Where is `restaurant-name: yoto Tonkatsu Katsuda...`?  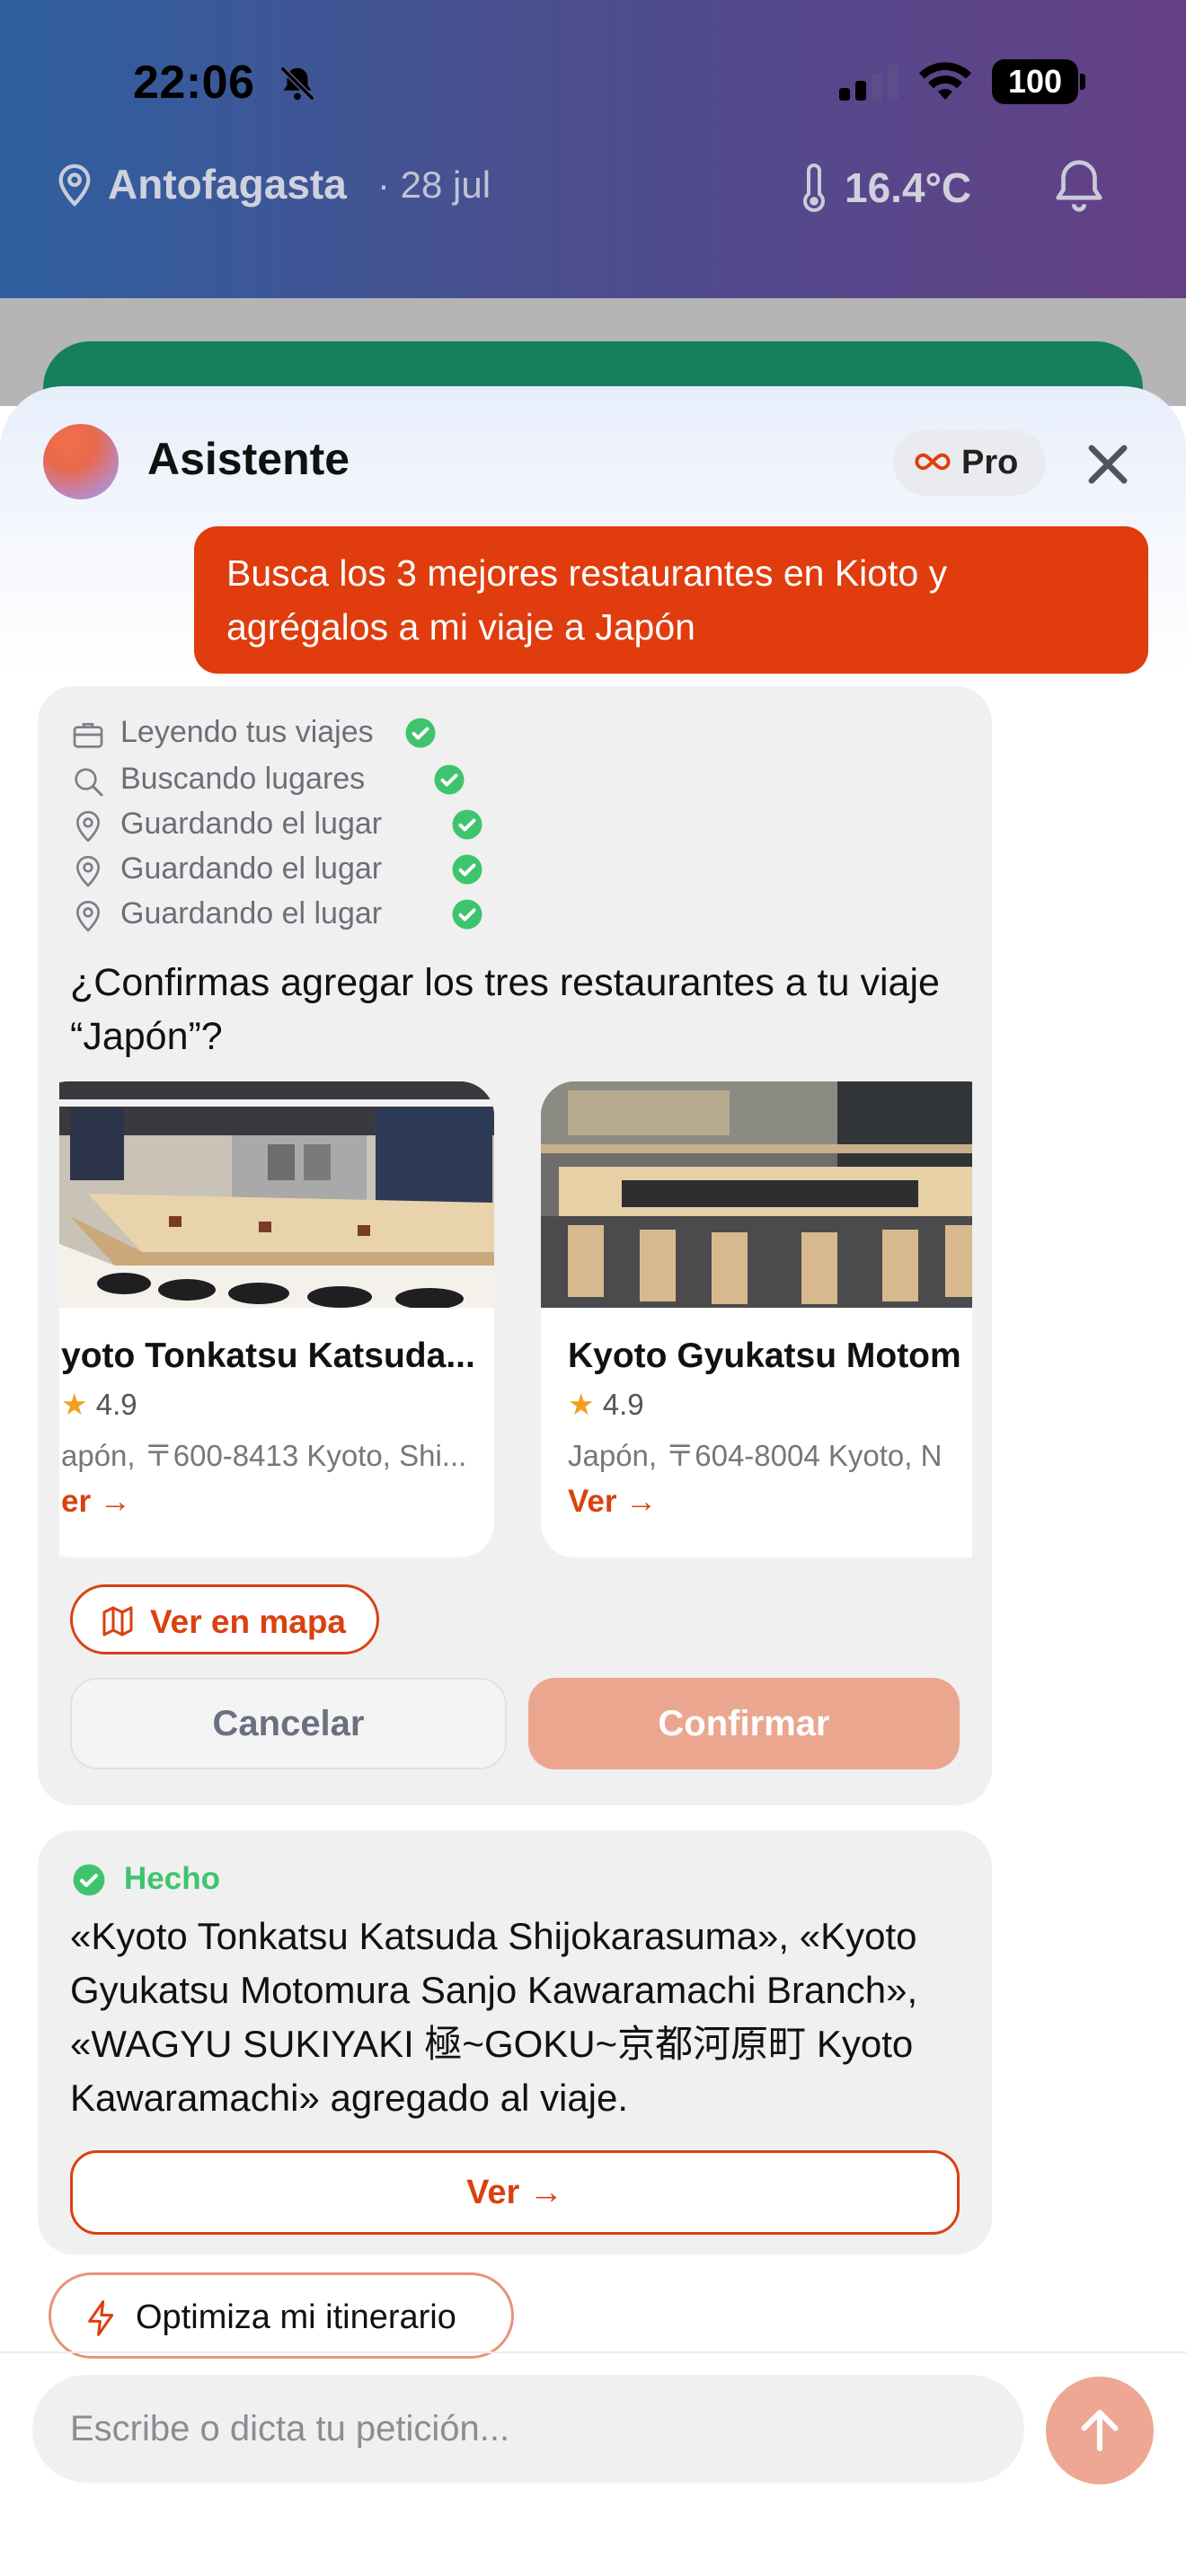
restaurant-name: yoto Tonkatsu Katsuda... is located at coordinates (268, 1356).